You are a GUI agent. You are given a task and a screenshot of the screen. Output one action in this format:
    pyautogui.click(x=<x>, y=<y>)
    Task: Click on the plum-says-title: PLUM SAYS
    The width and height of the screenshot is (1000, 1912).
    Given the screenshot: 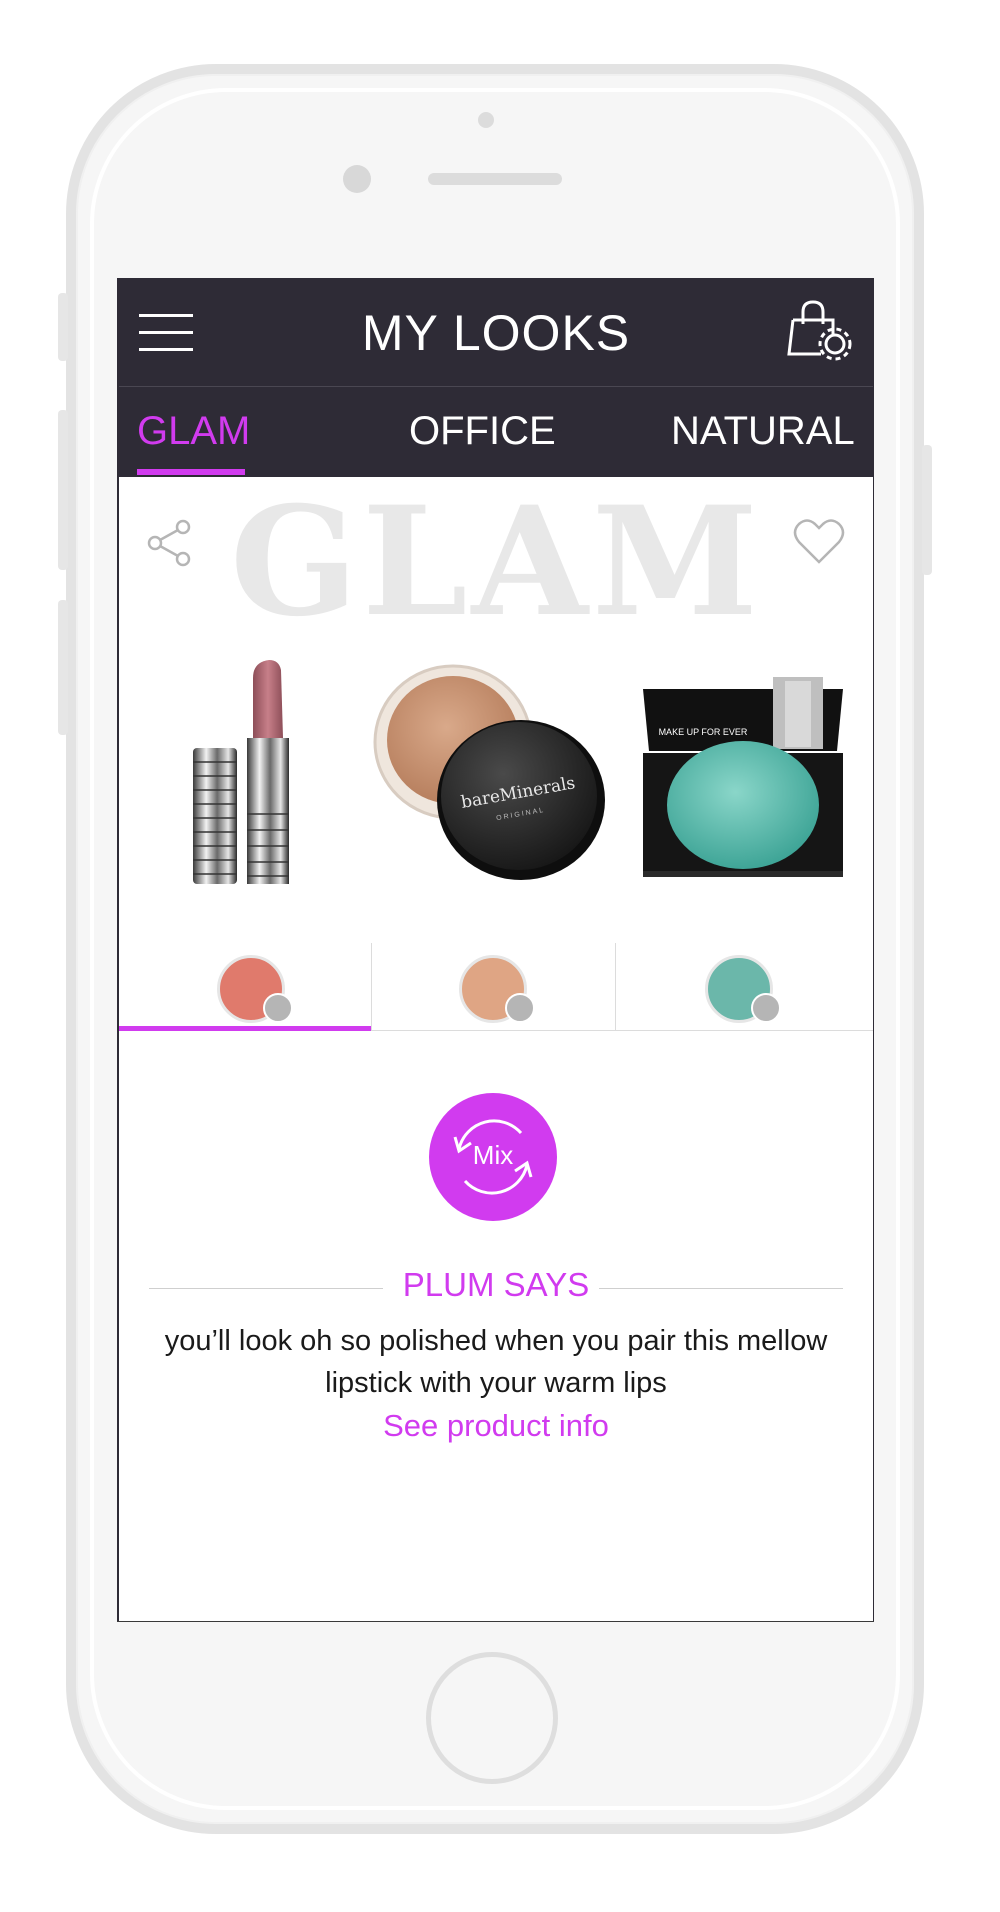 What is the action you would take?
    pyautogui.click(x=496, y=1284)
    